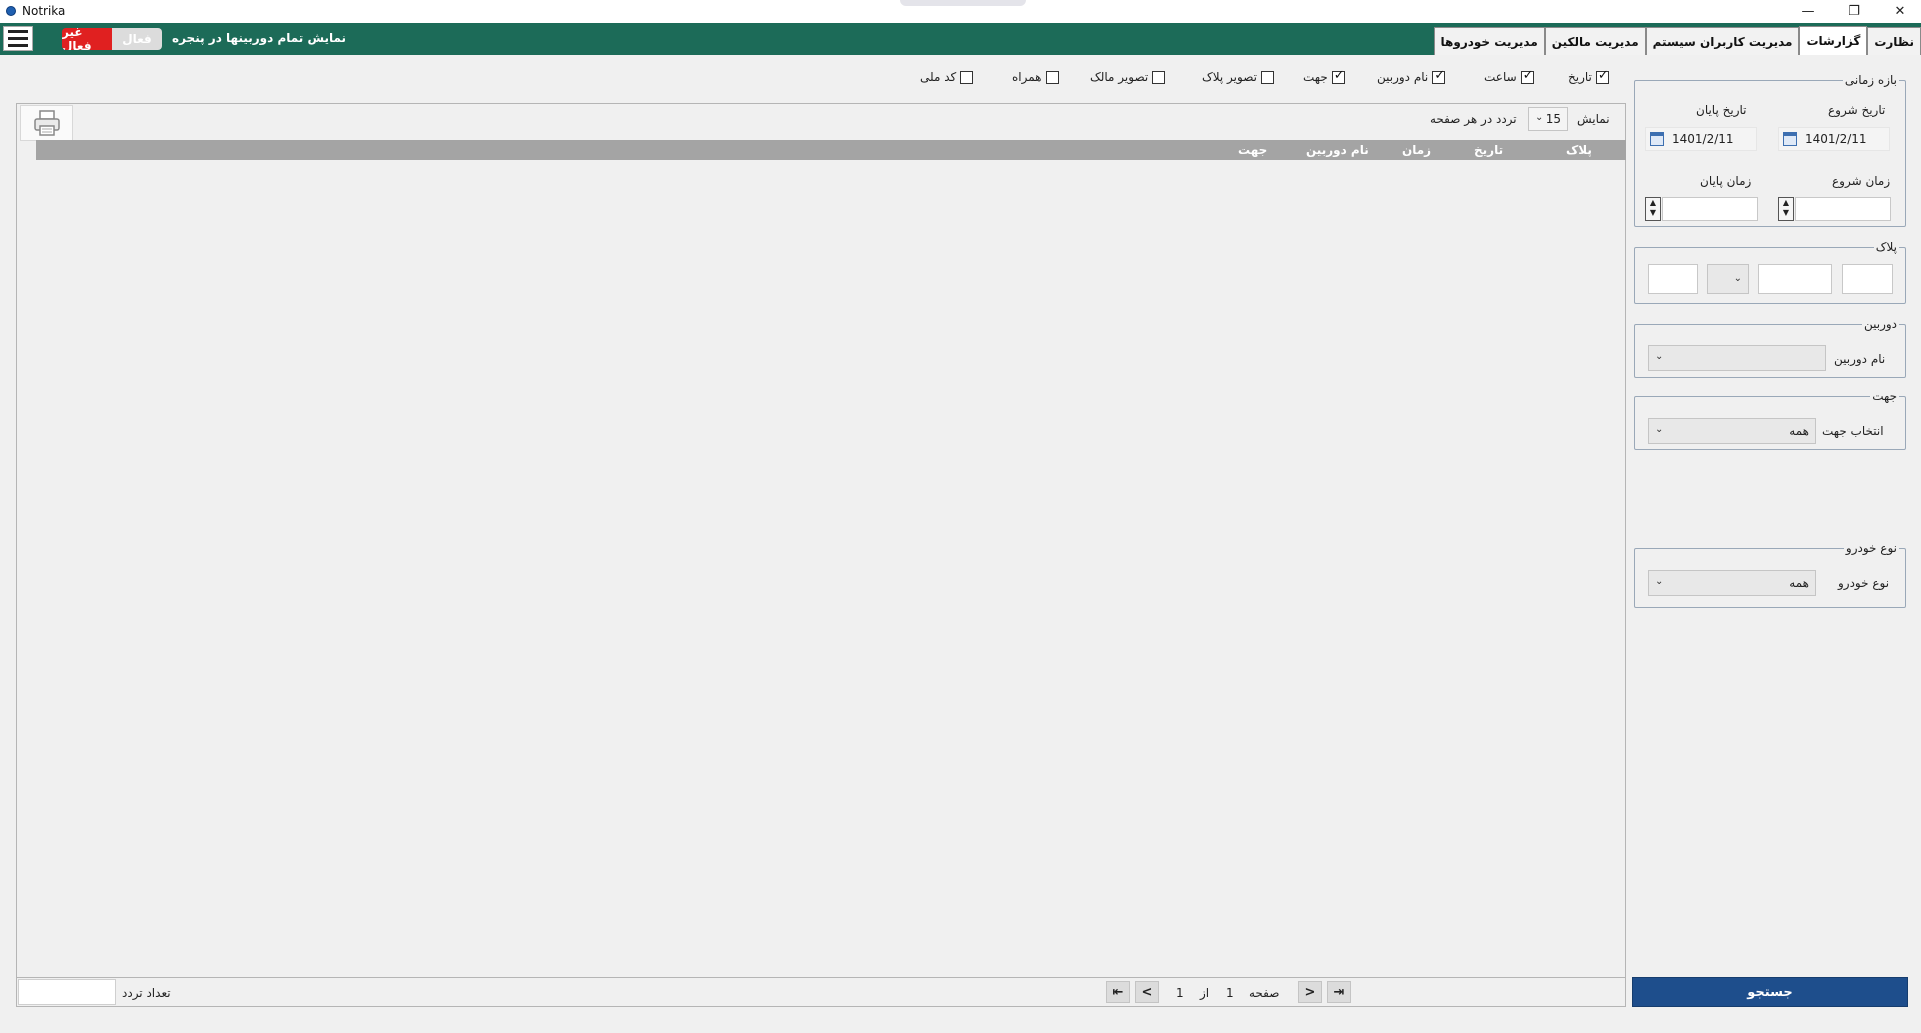 The height and width of the screenshot is (1033, 1921). Describe the element at coordinates (1860, 359) in the screenshot. I see `camera-name-label: نام دوربین` at that location.